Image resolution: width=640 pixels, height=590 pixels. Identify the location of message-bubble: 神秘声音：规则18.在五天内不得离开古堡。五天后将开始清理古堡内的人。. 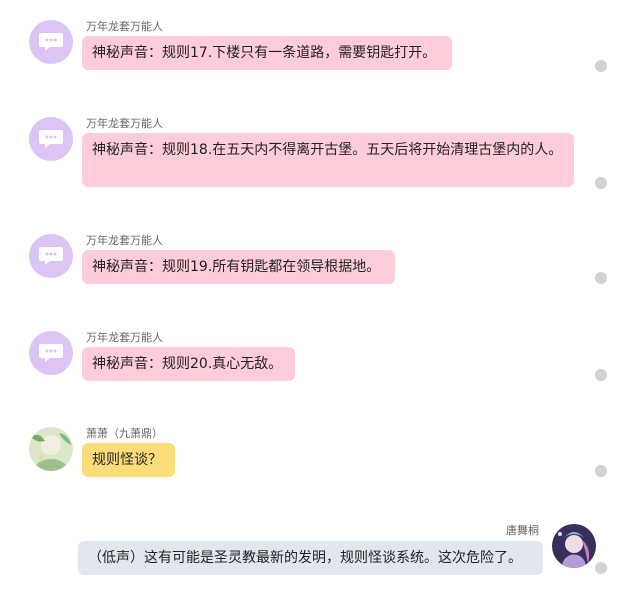
(328, 160).